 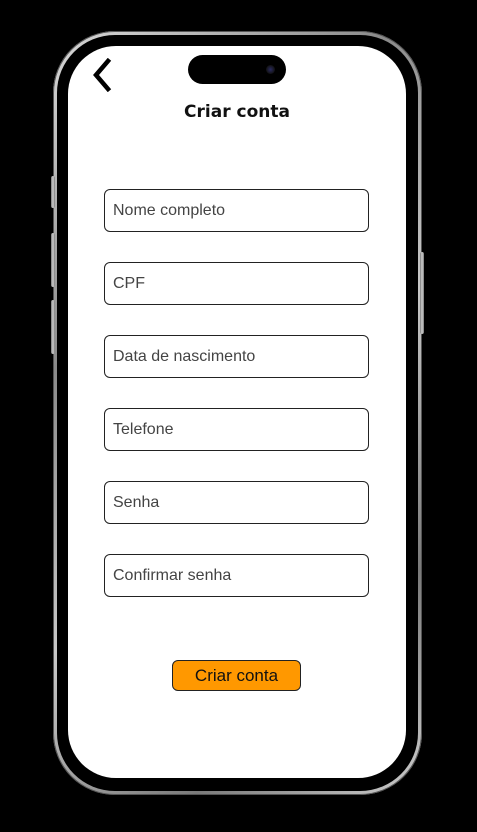 What do you see at coordinates (237, 69) in the screenshot?
I see `dynamic-island` at bounding box center [237, 69].